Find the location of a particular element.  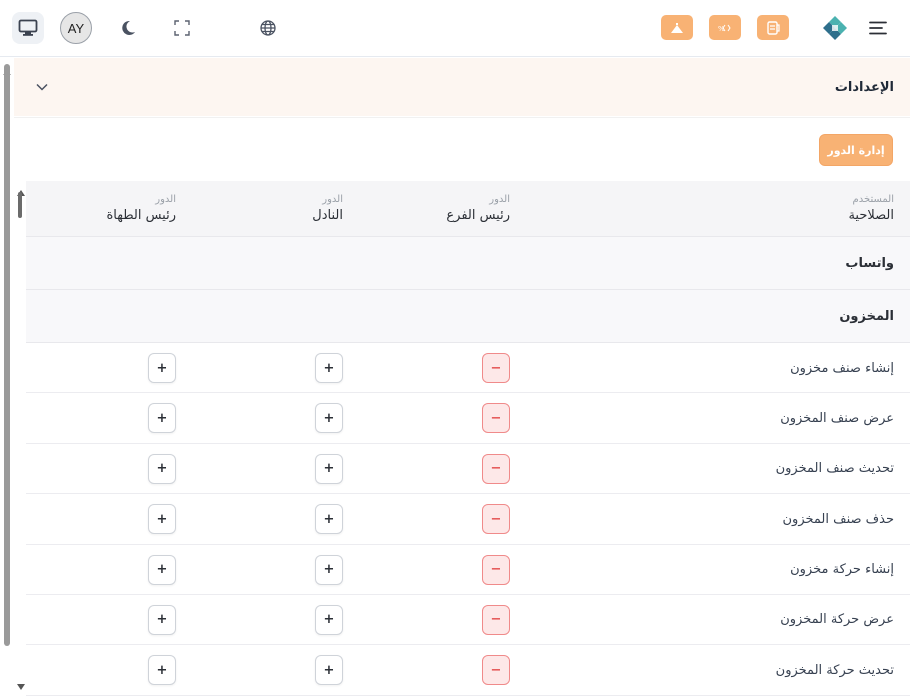

chevron-down-icon is located at coordinates (43, 87).